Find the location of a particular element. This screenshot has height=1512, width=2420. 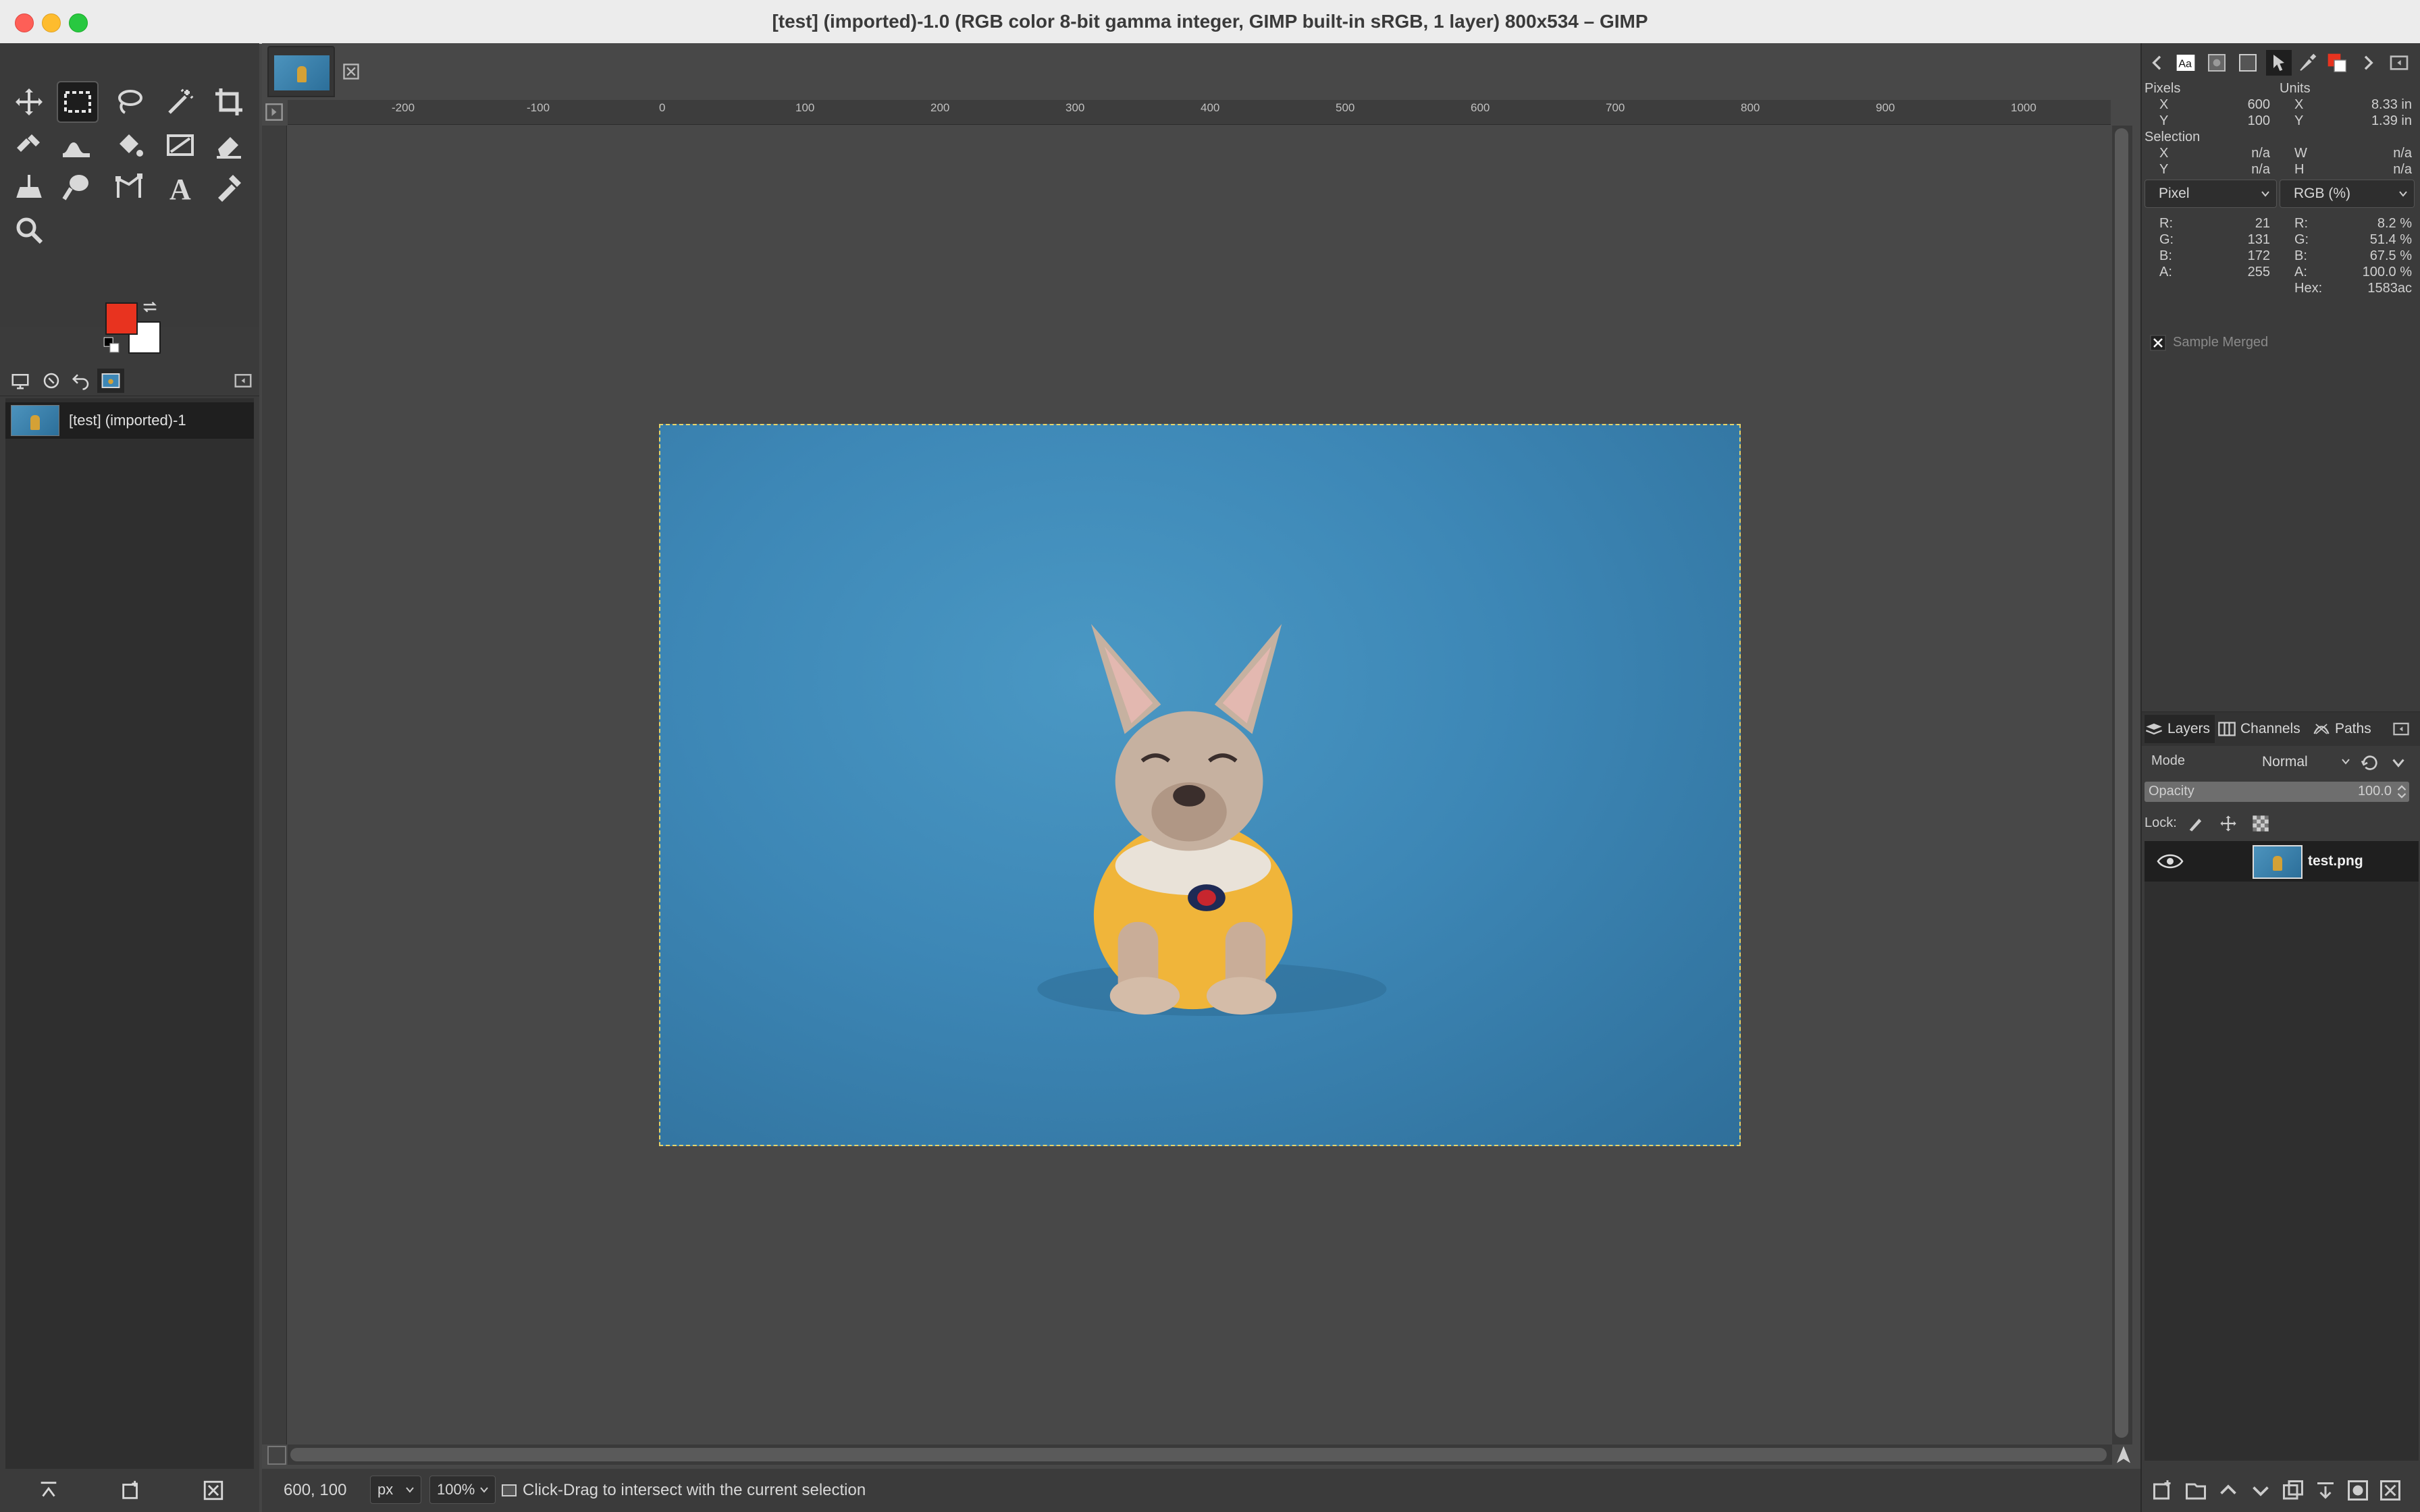

opacity-spinner-icon is located at coordinates (2402, 792).